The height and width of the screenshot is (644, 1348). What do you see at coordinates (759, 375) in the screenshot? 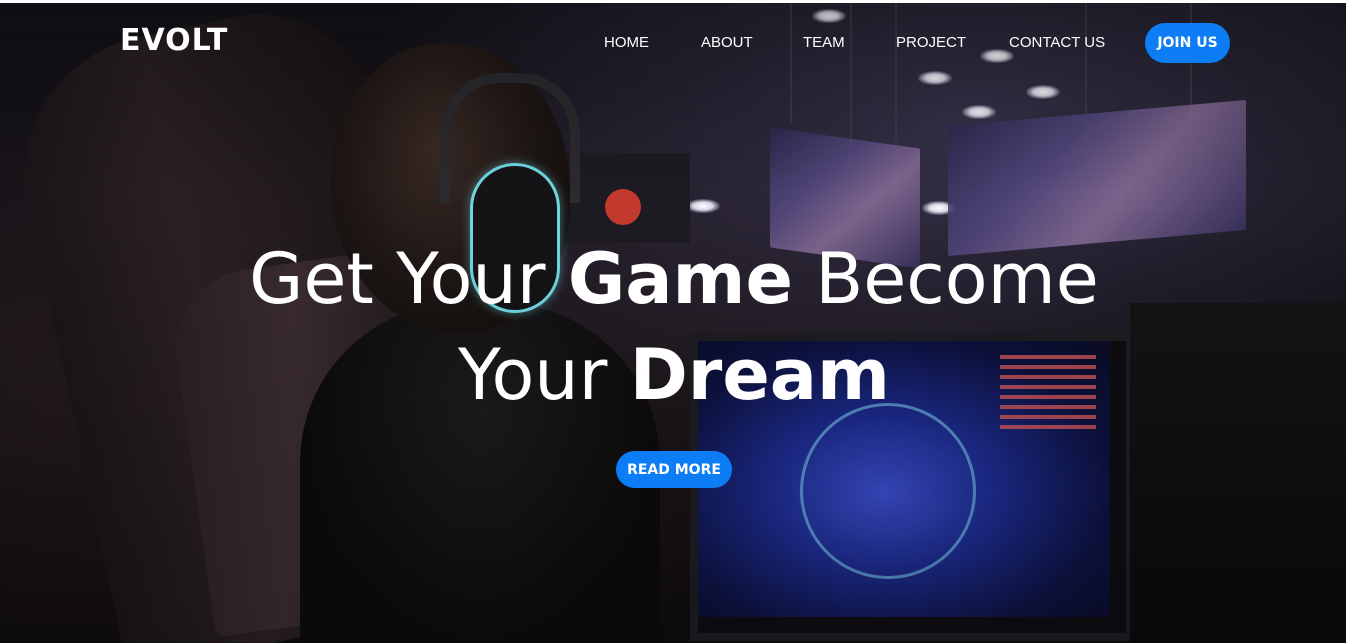
I see `hero-emphasis: Dream` at bounding box center [759, 375].